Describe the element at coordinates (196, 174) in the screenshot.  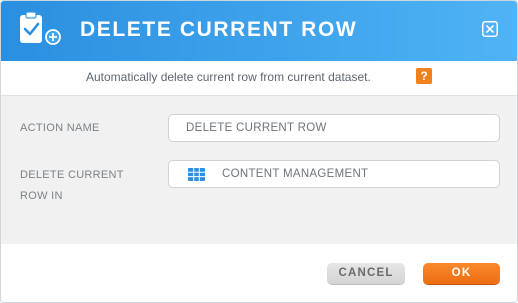
I see `table-icon` at that location.